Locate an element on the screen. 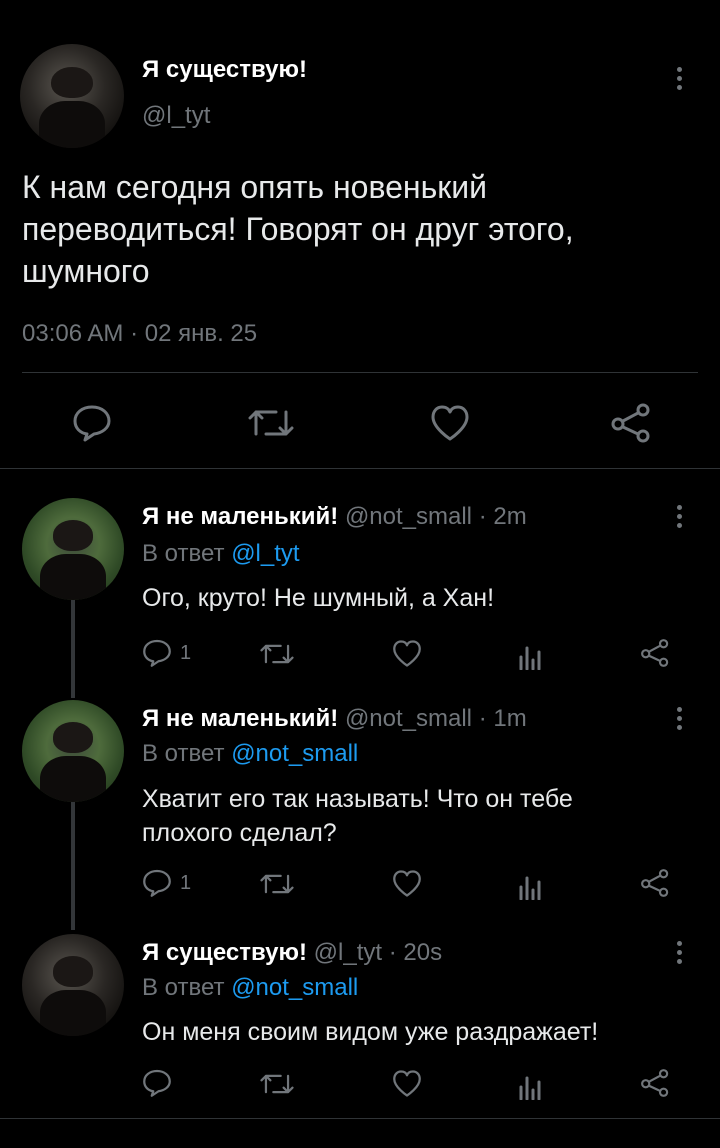 Image resolution: width=720 pixels, height=1148 pixels. replying-to: В ответ @l_tyt is located at coordinates (221, 554).